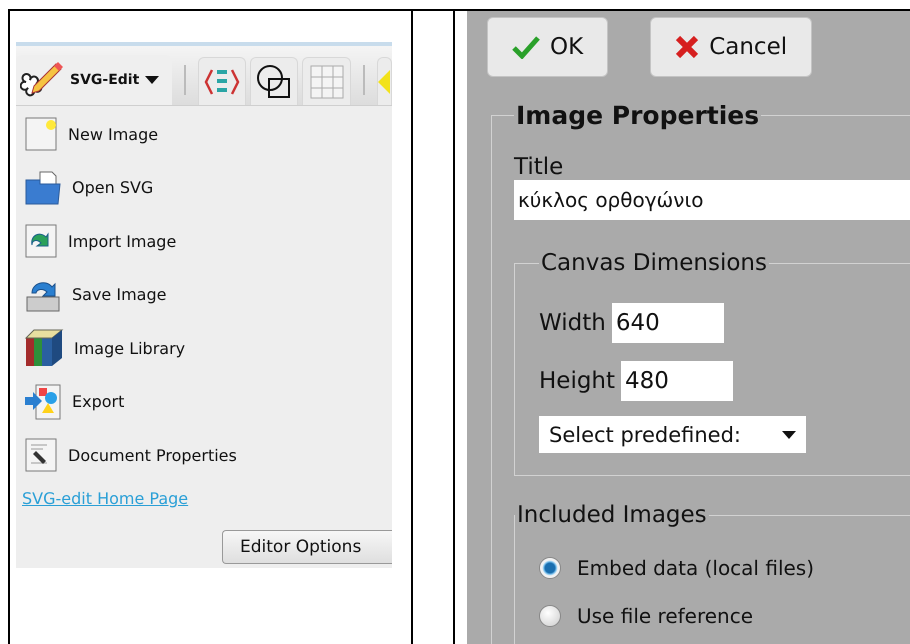 Image resolution: width=910 pixels, height=644 pixels. Describe the element at coordinates (526, 47) in the screenshot. I see `check-icon` at that location.